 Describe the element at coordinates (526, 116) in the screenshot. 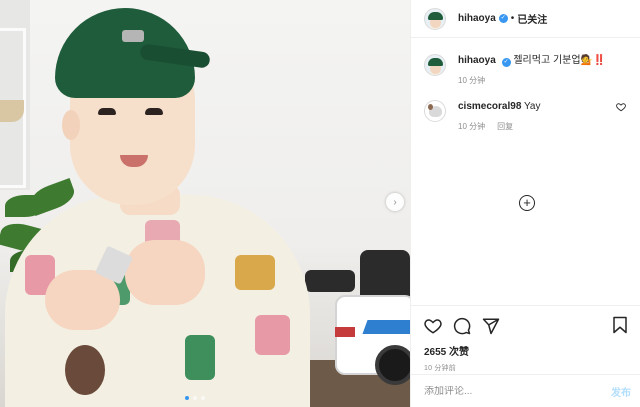

I see `comment-item: cismecoral98 Yay 10 分钟 回复` at that location.